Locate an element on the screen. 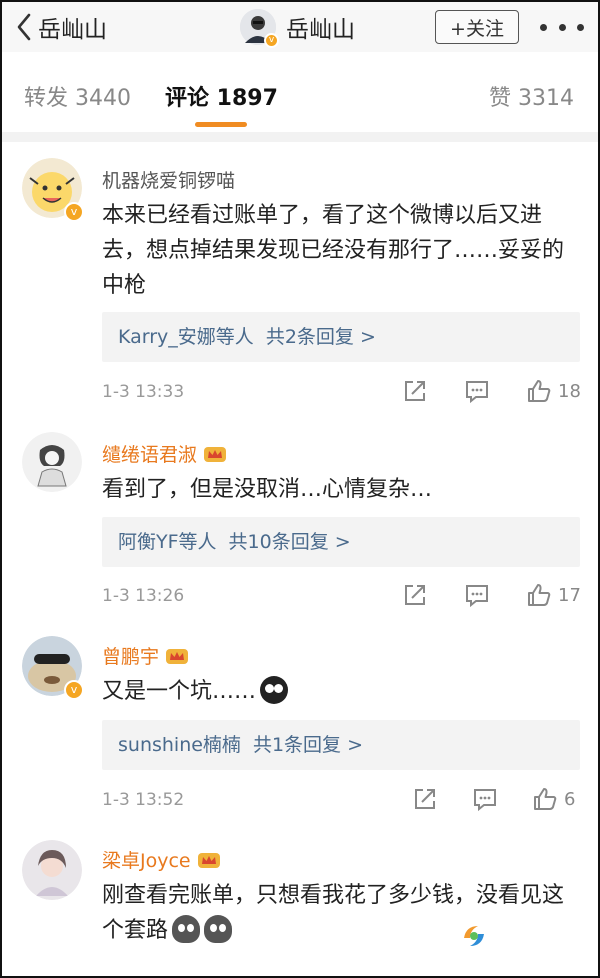 The width and height of the screenshot is (600, 978). avatar: v is located at coordinates (259, 28).